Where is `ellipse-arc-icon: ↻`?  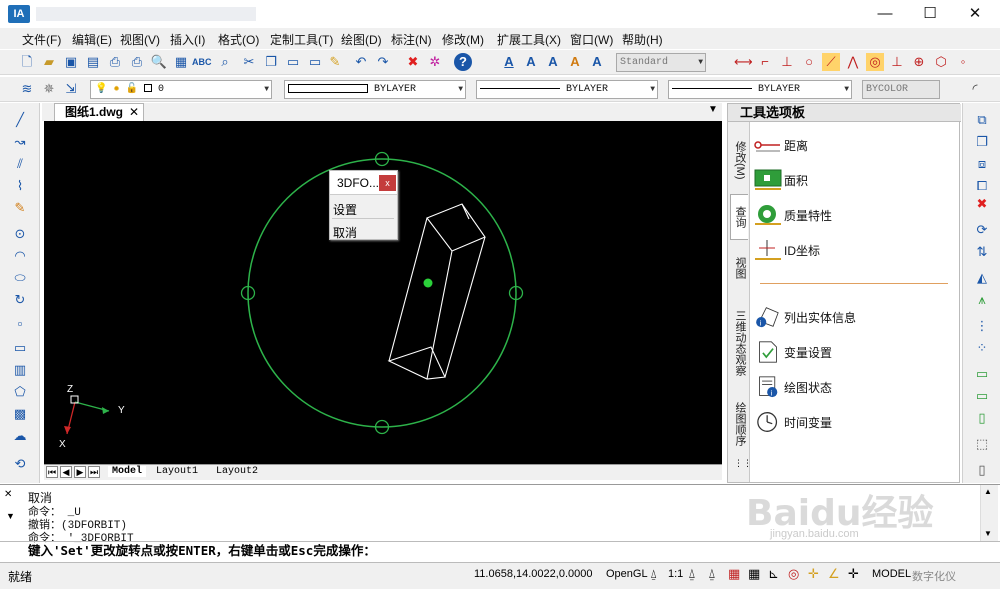 ellipse-arc-icon: ↻ is located at coordinates (20, 300).